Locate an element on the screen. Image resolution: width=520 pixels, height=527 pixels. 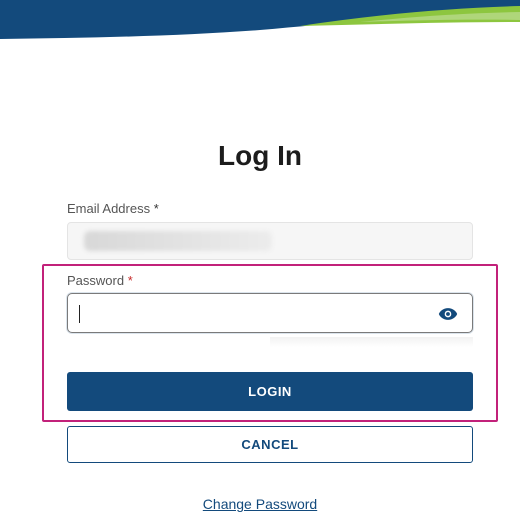
email-redacted-value is located at coordinates (178, 241).